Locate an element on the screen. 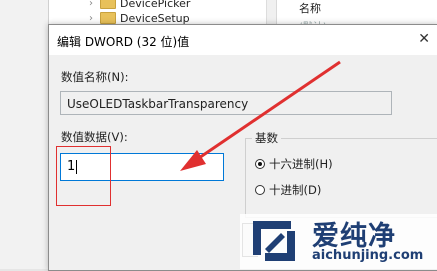 The image size is (437, 271). watermark-url: aichunjing.com is located at coordinates (368, 255).